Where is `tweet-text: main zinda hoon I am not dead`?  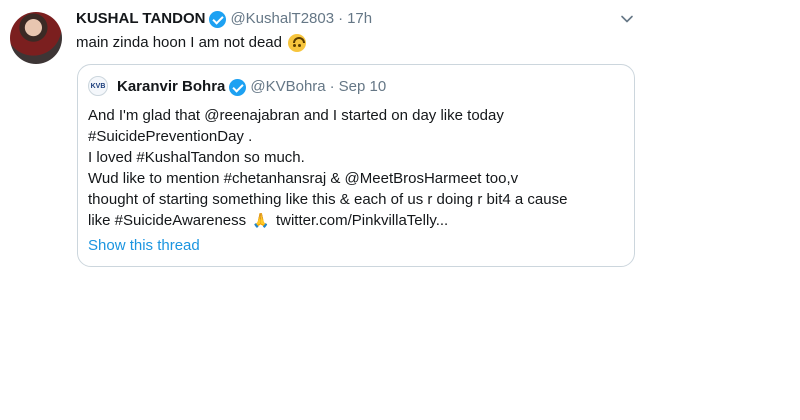
tweet-text: main zinda hoon I am not dead is located at coordinates (191, 43).